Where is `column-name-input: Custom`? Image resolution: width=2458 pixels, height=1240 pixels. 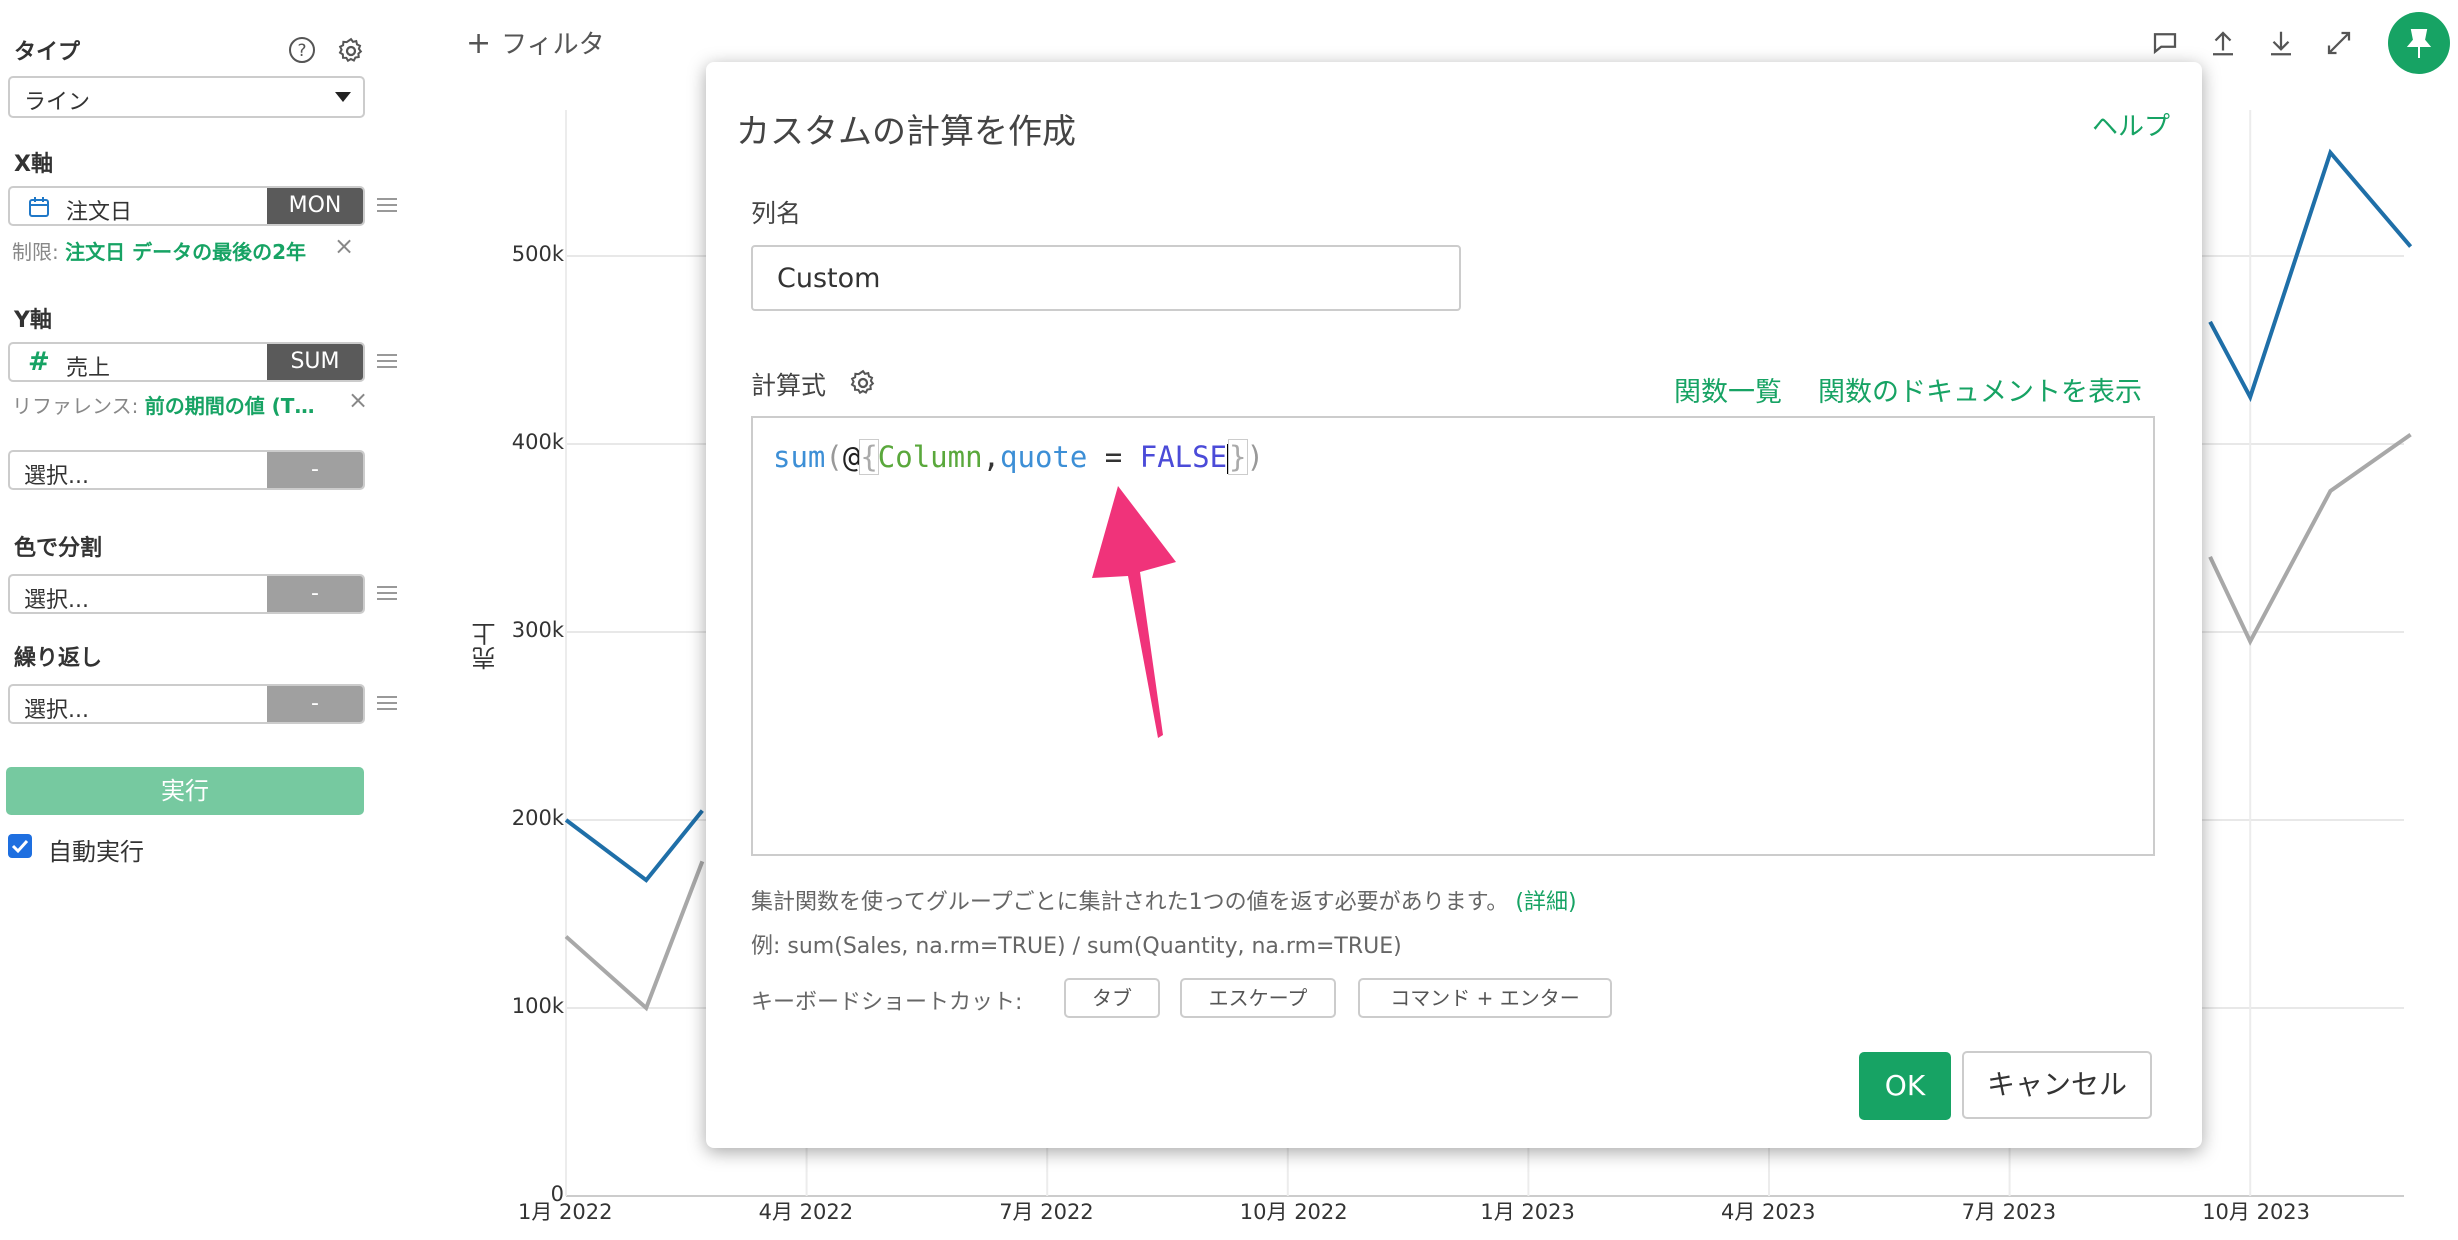
column-name-input: Custom is located at coordinates (1106, 278).